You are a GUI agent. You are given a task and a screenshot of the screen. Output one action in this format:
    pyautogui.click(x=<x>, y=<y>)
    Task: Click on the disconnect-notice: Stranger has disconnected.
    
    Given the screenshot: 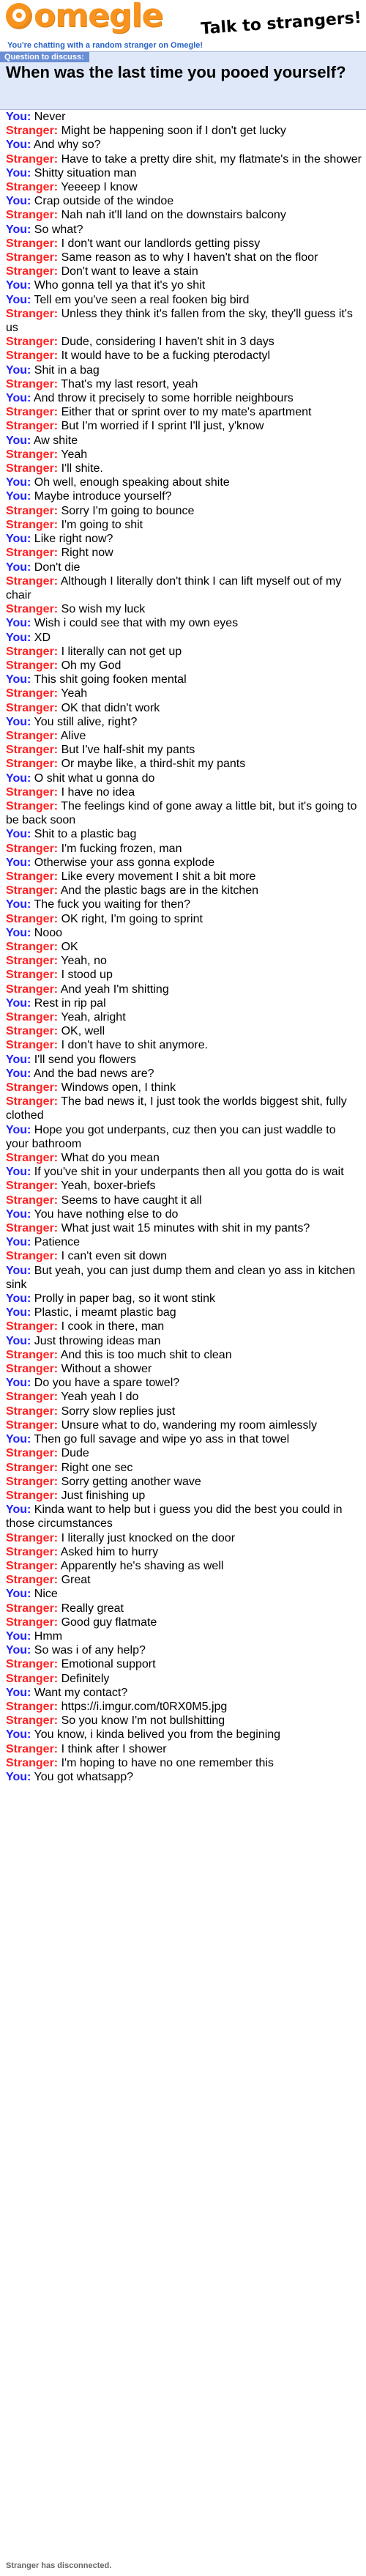 What is the action you would take?
    pyautogui.click(x=59, y=2565)
    